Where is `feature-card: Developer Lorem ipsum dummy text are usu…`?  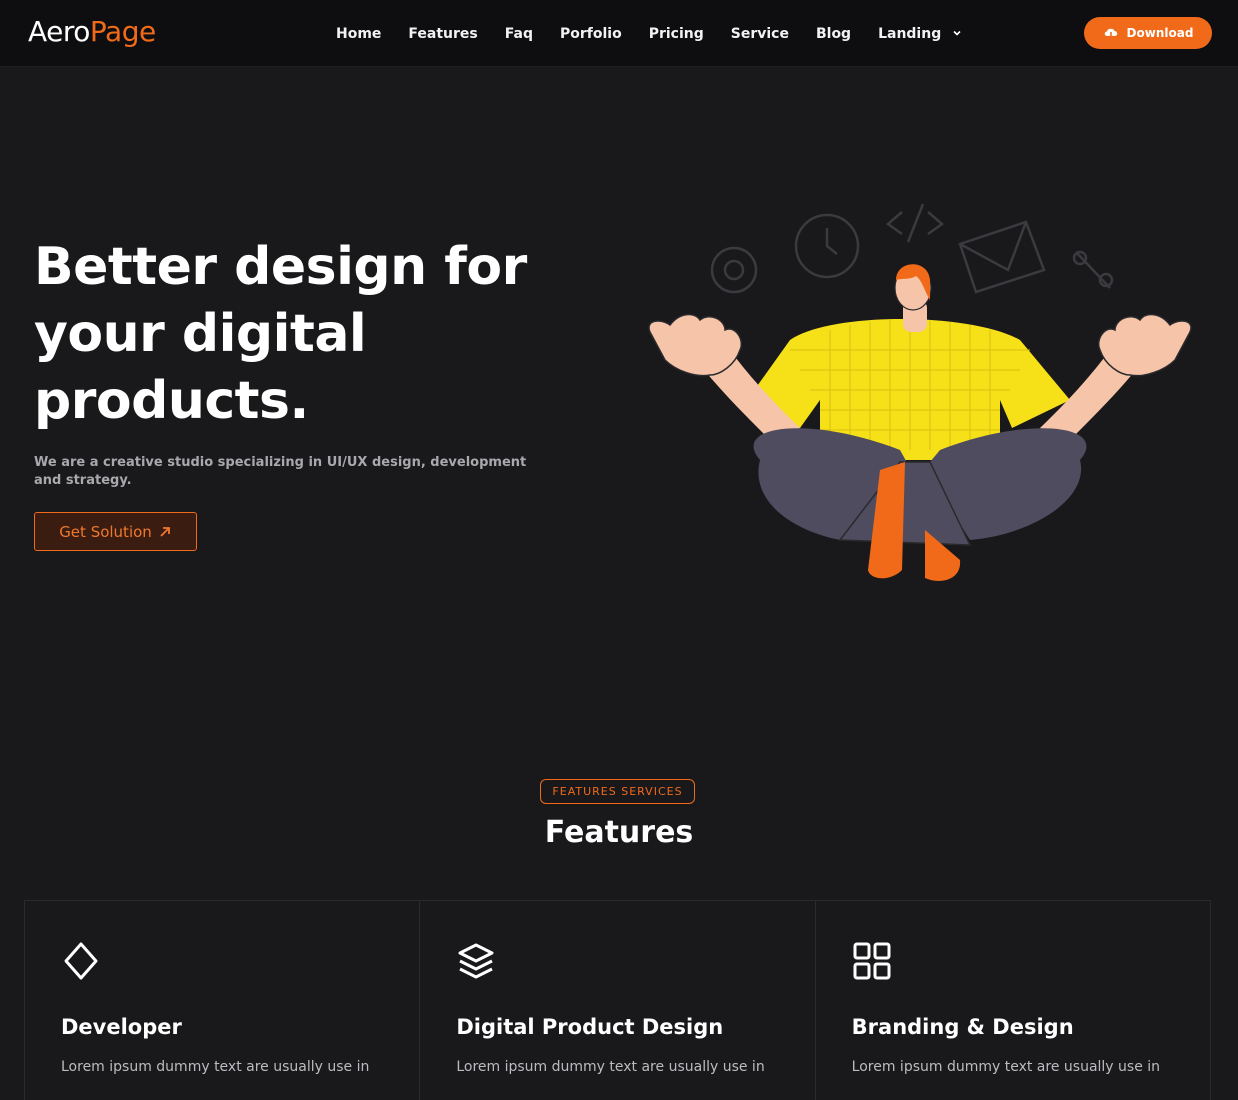 feature-card: Developer Lorem ipsum dummy text are usu… is located at coordinates (223, 1000).